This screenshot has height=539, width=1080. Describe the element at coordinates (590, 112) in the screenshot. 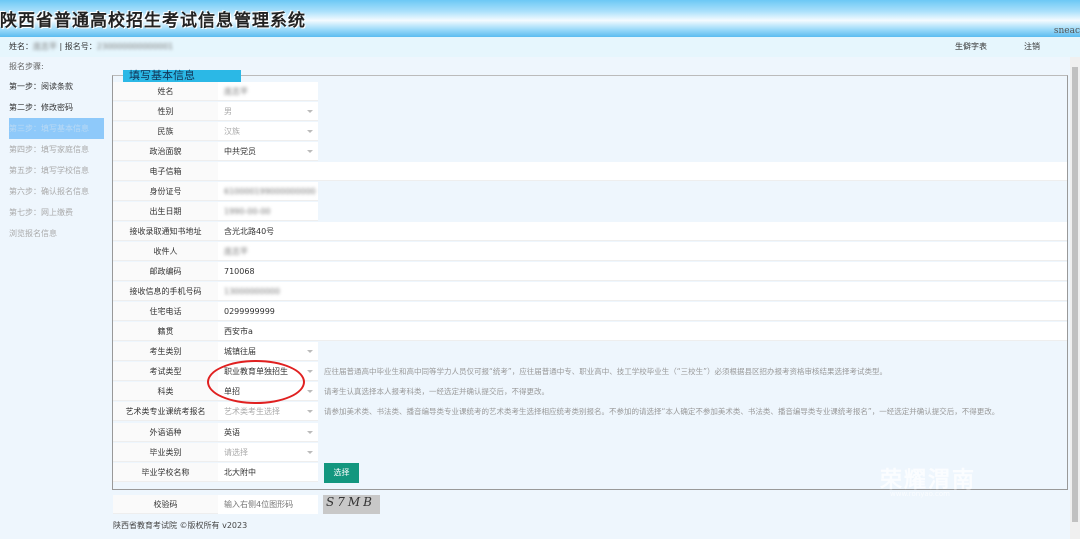

I see `form-row: 性别男` at that location.